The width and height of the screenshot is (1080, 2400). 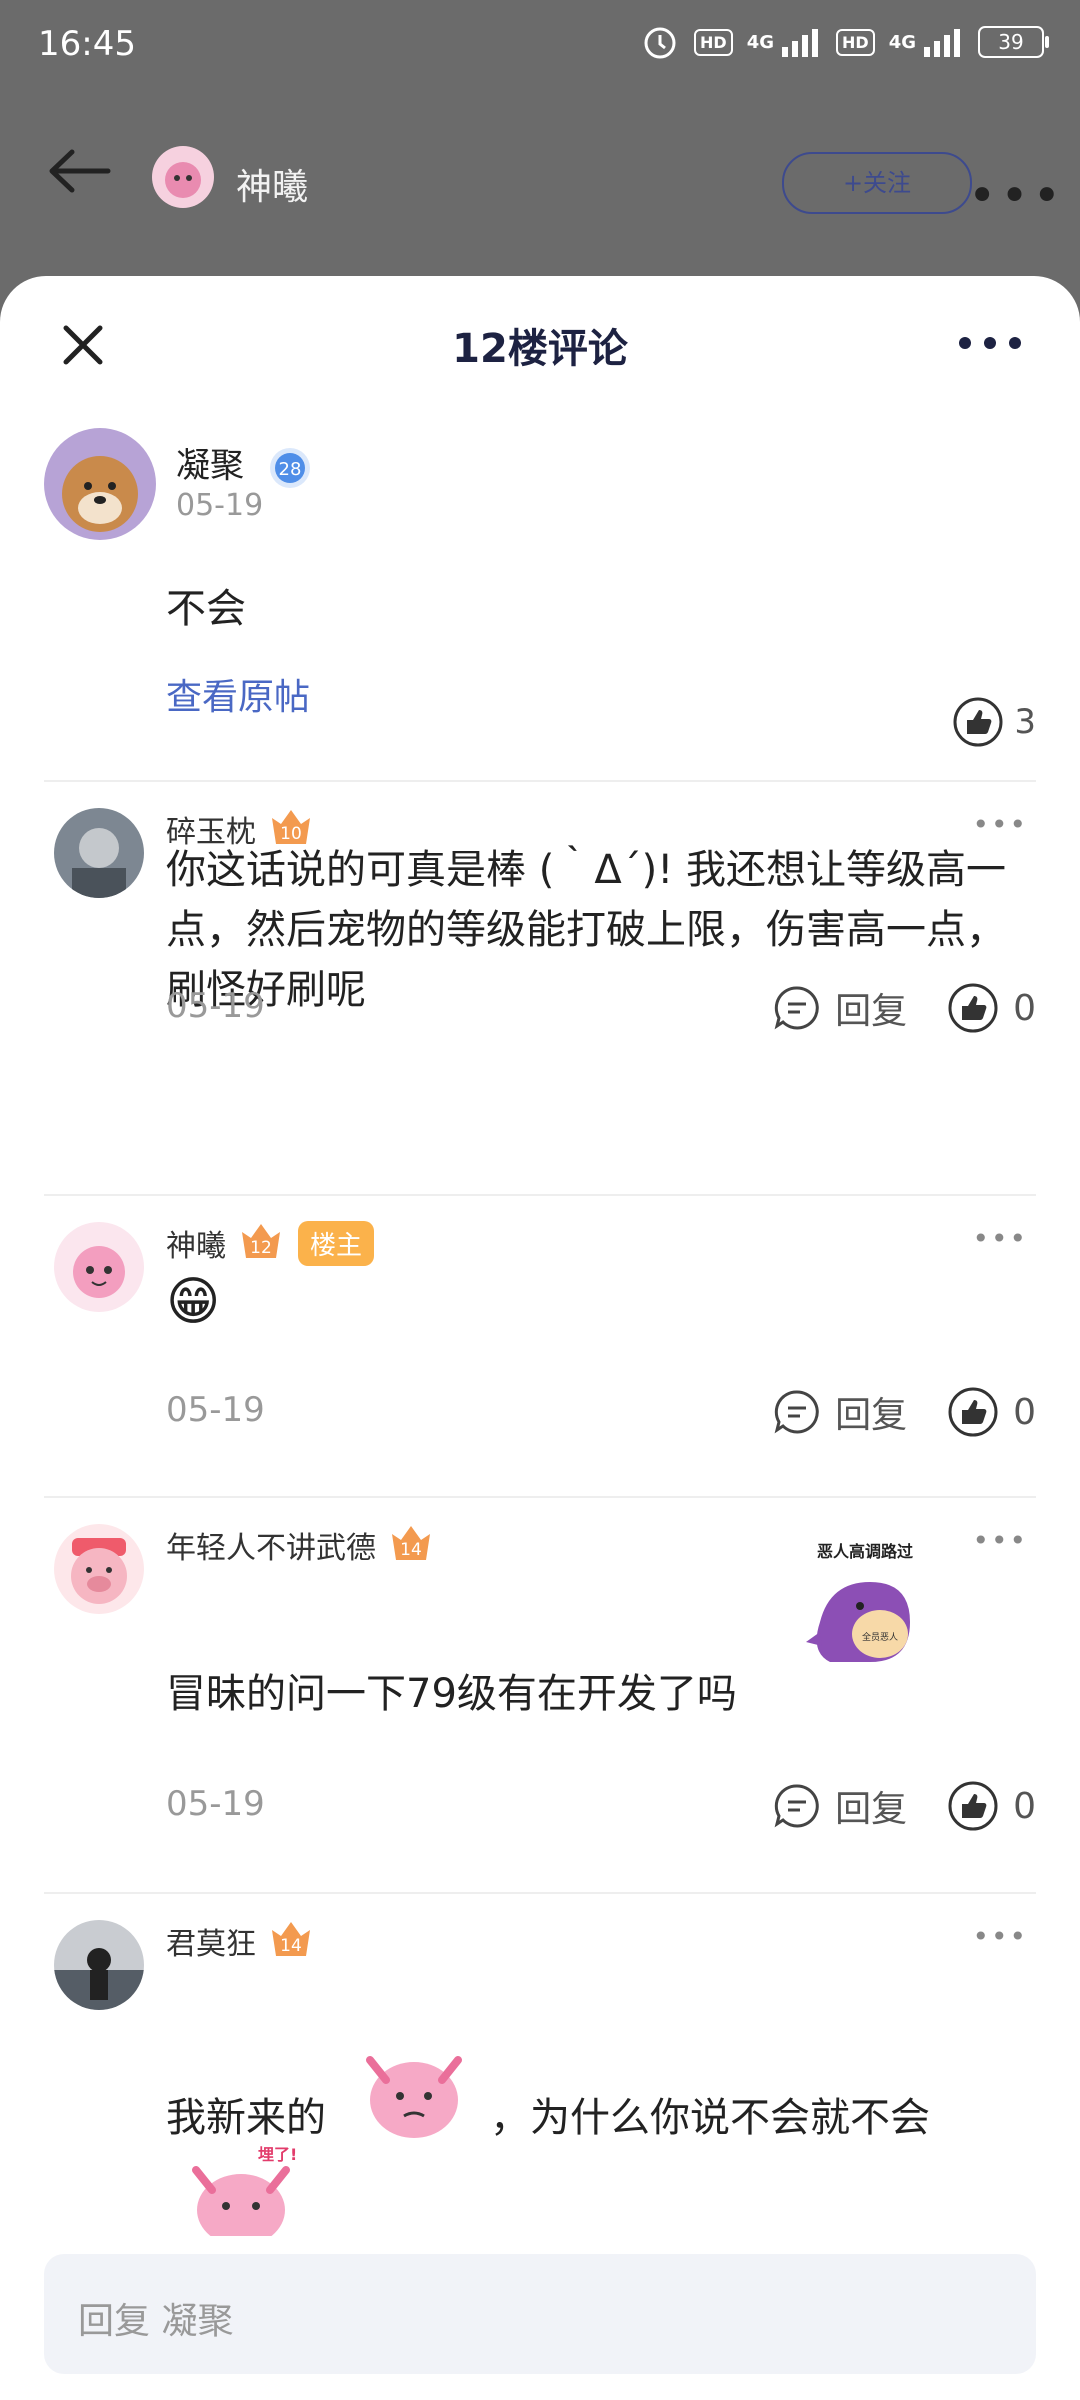 What do you see at coordinates (540, 186) in the screenshot?
I see `post-header: 神曦 +关注 •••` at bounding box center [540, 186].